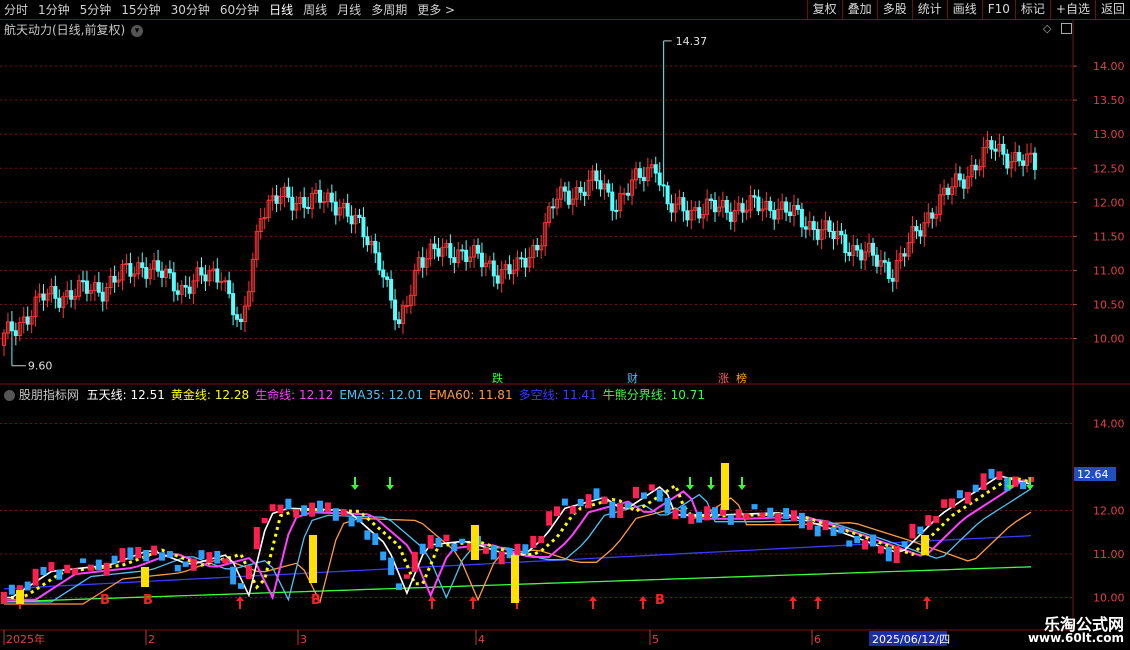 The image size is (1130, 650). Describe the element at coordinates (1109, 339) in the screenshot. I see `main-price-tick: 10.00` at that location.